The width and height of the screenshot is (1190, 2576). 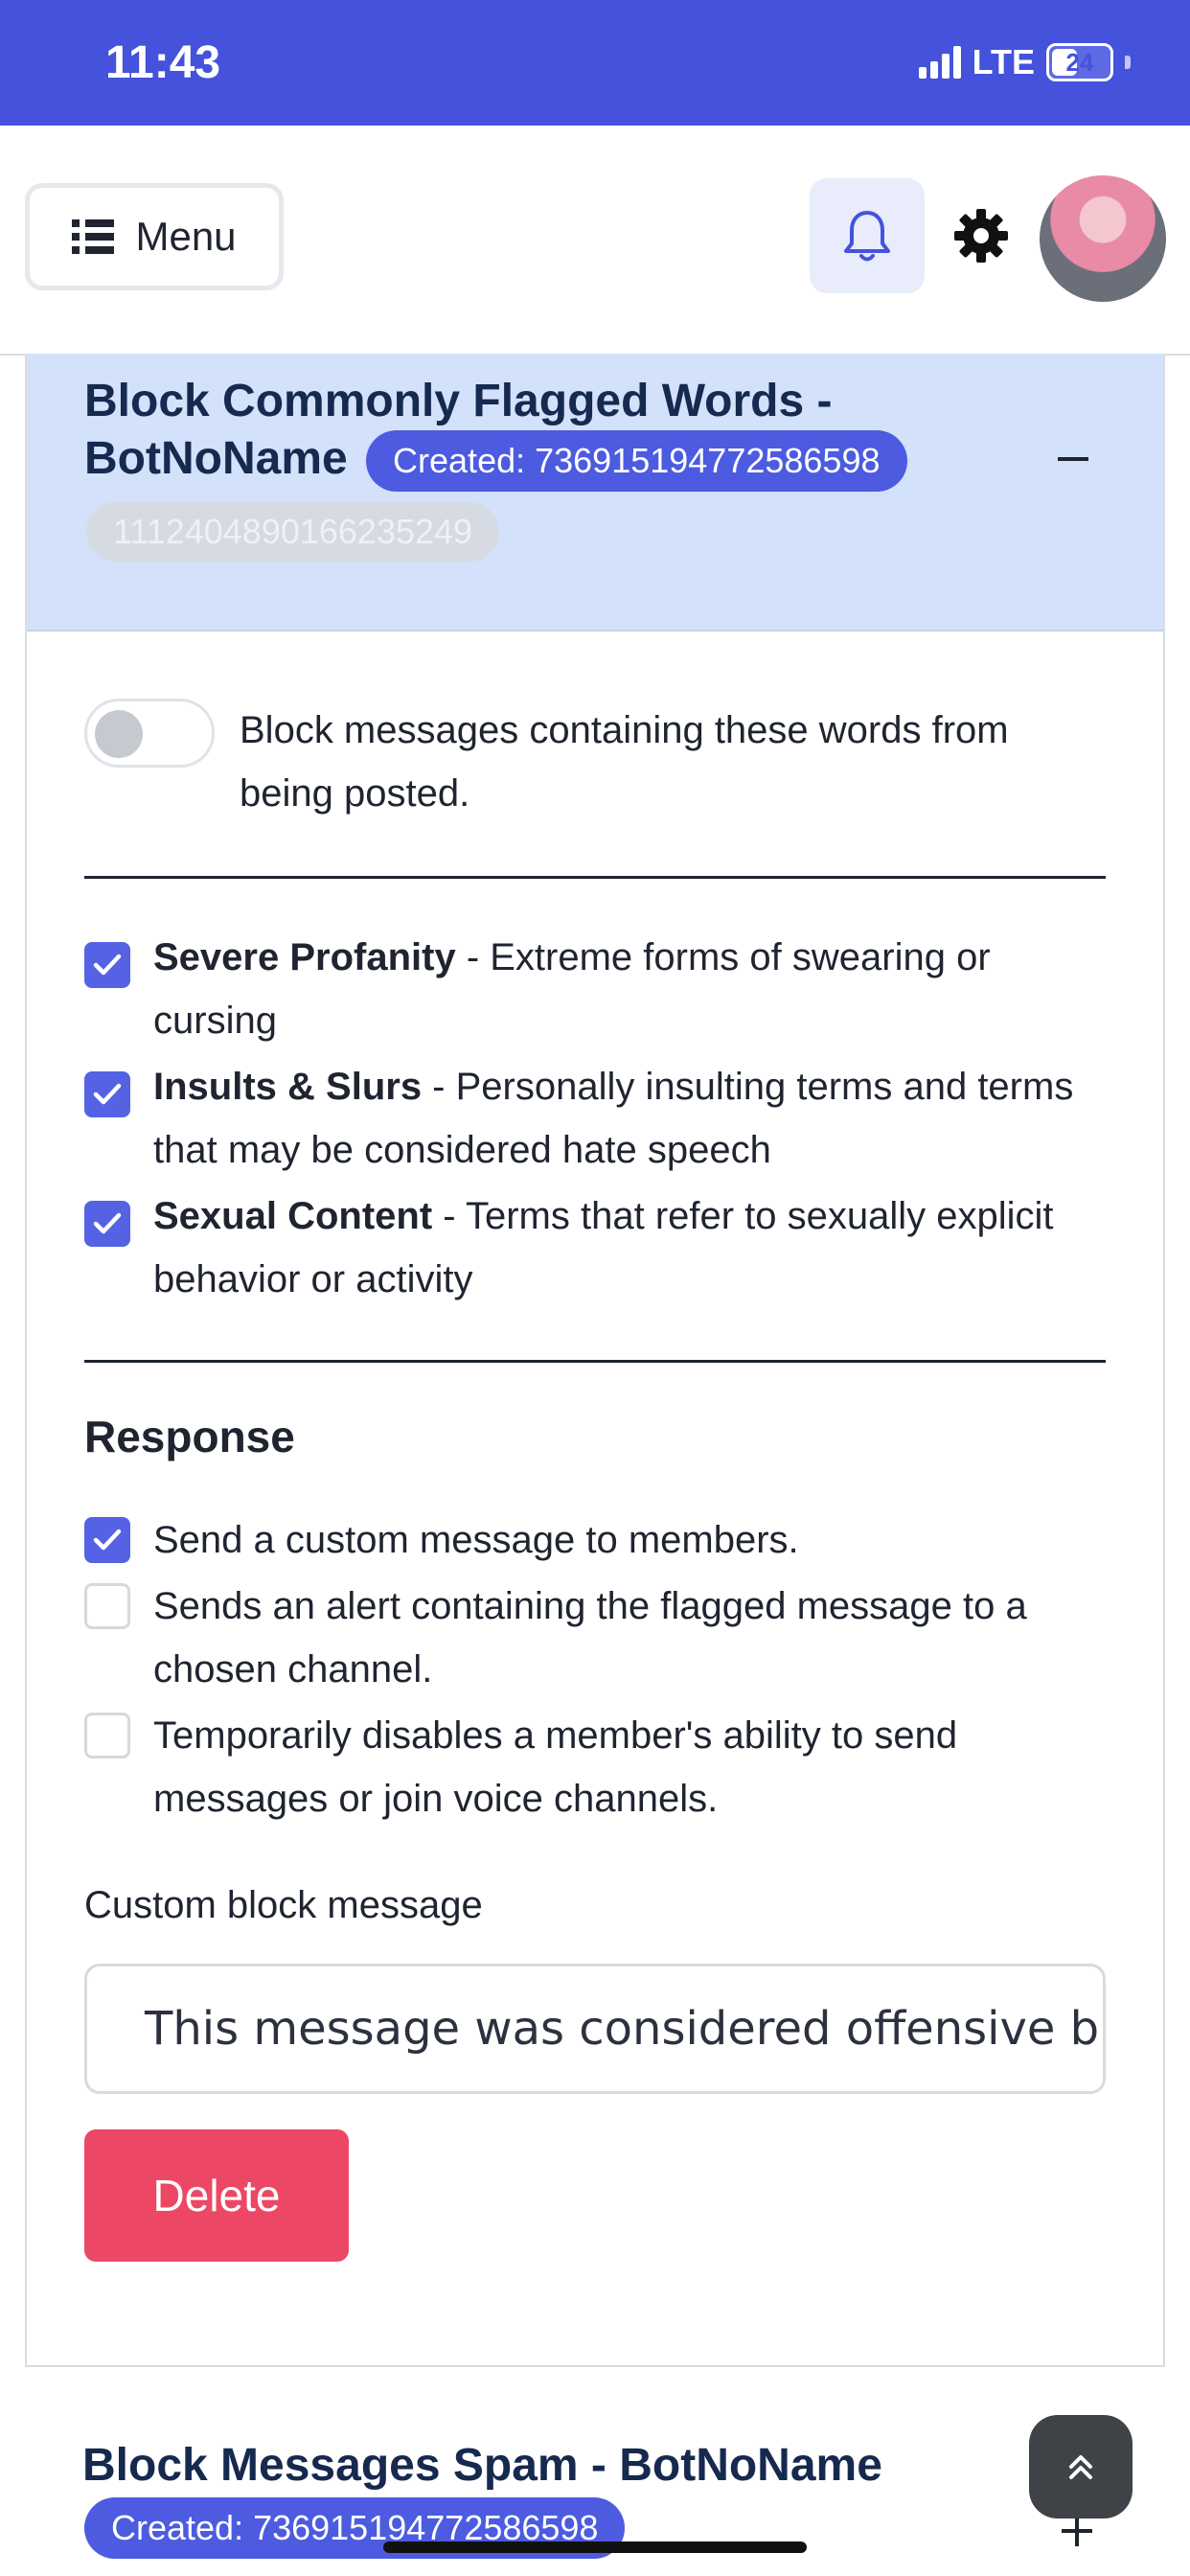 I want to click on avatar, so click(x=1103, y=238).